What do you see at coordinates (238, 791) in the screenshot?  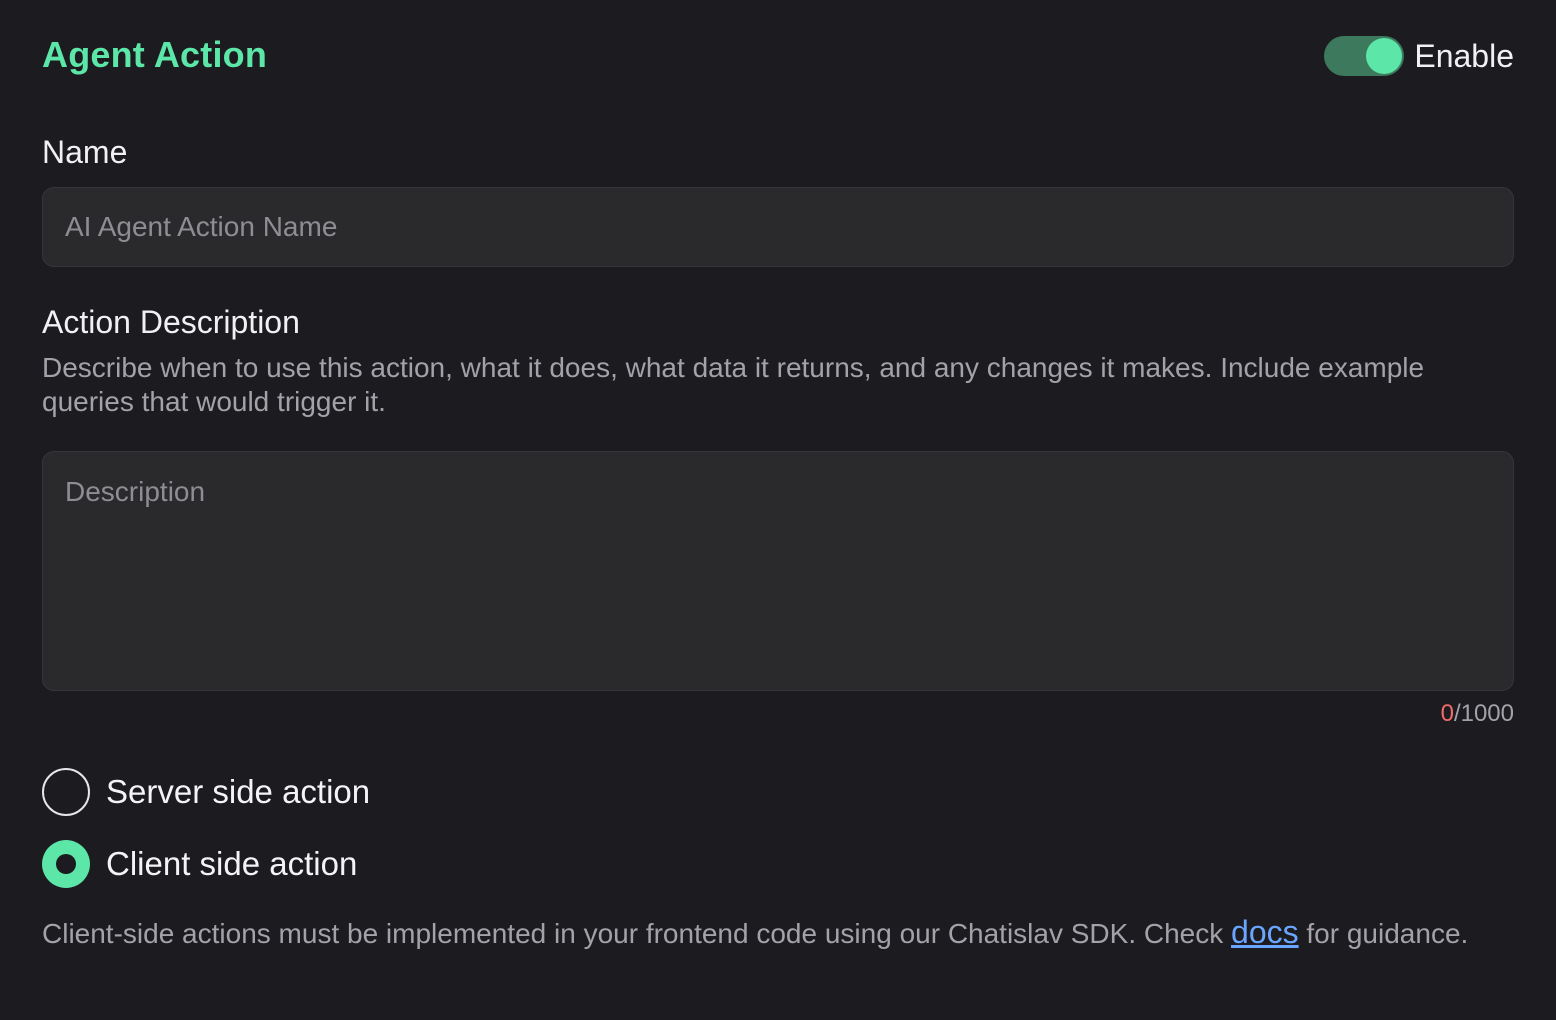 I see `server-side-label: Server side action` at bounding box center [238, 791].